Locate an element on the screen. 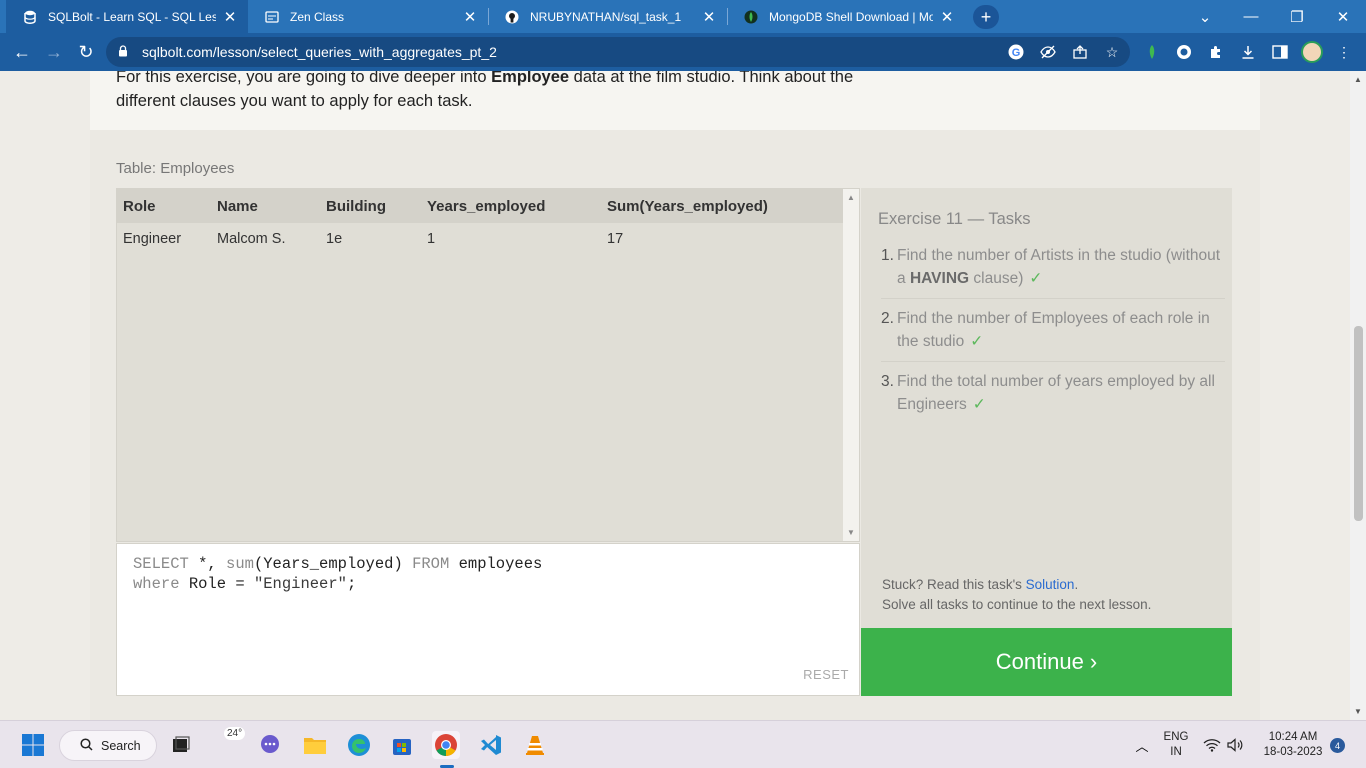 Image resolution: width=1366 pixels, height=768 pixels. language-indicator: ENG IN is located at coordinates (1176, 745).